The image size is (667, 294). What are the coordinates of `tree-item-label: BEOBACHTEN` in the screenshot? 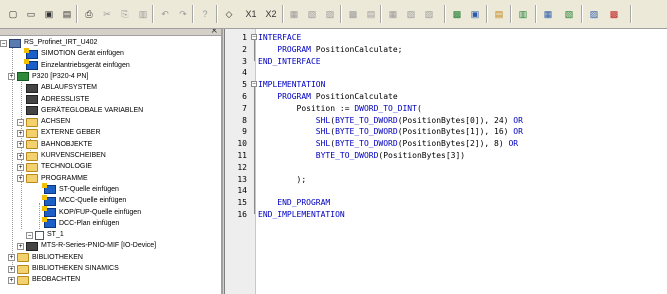 It's located at (56, 280).